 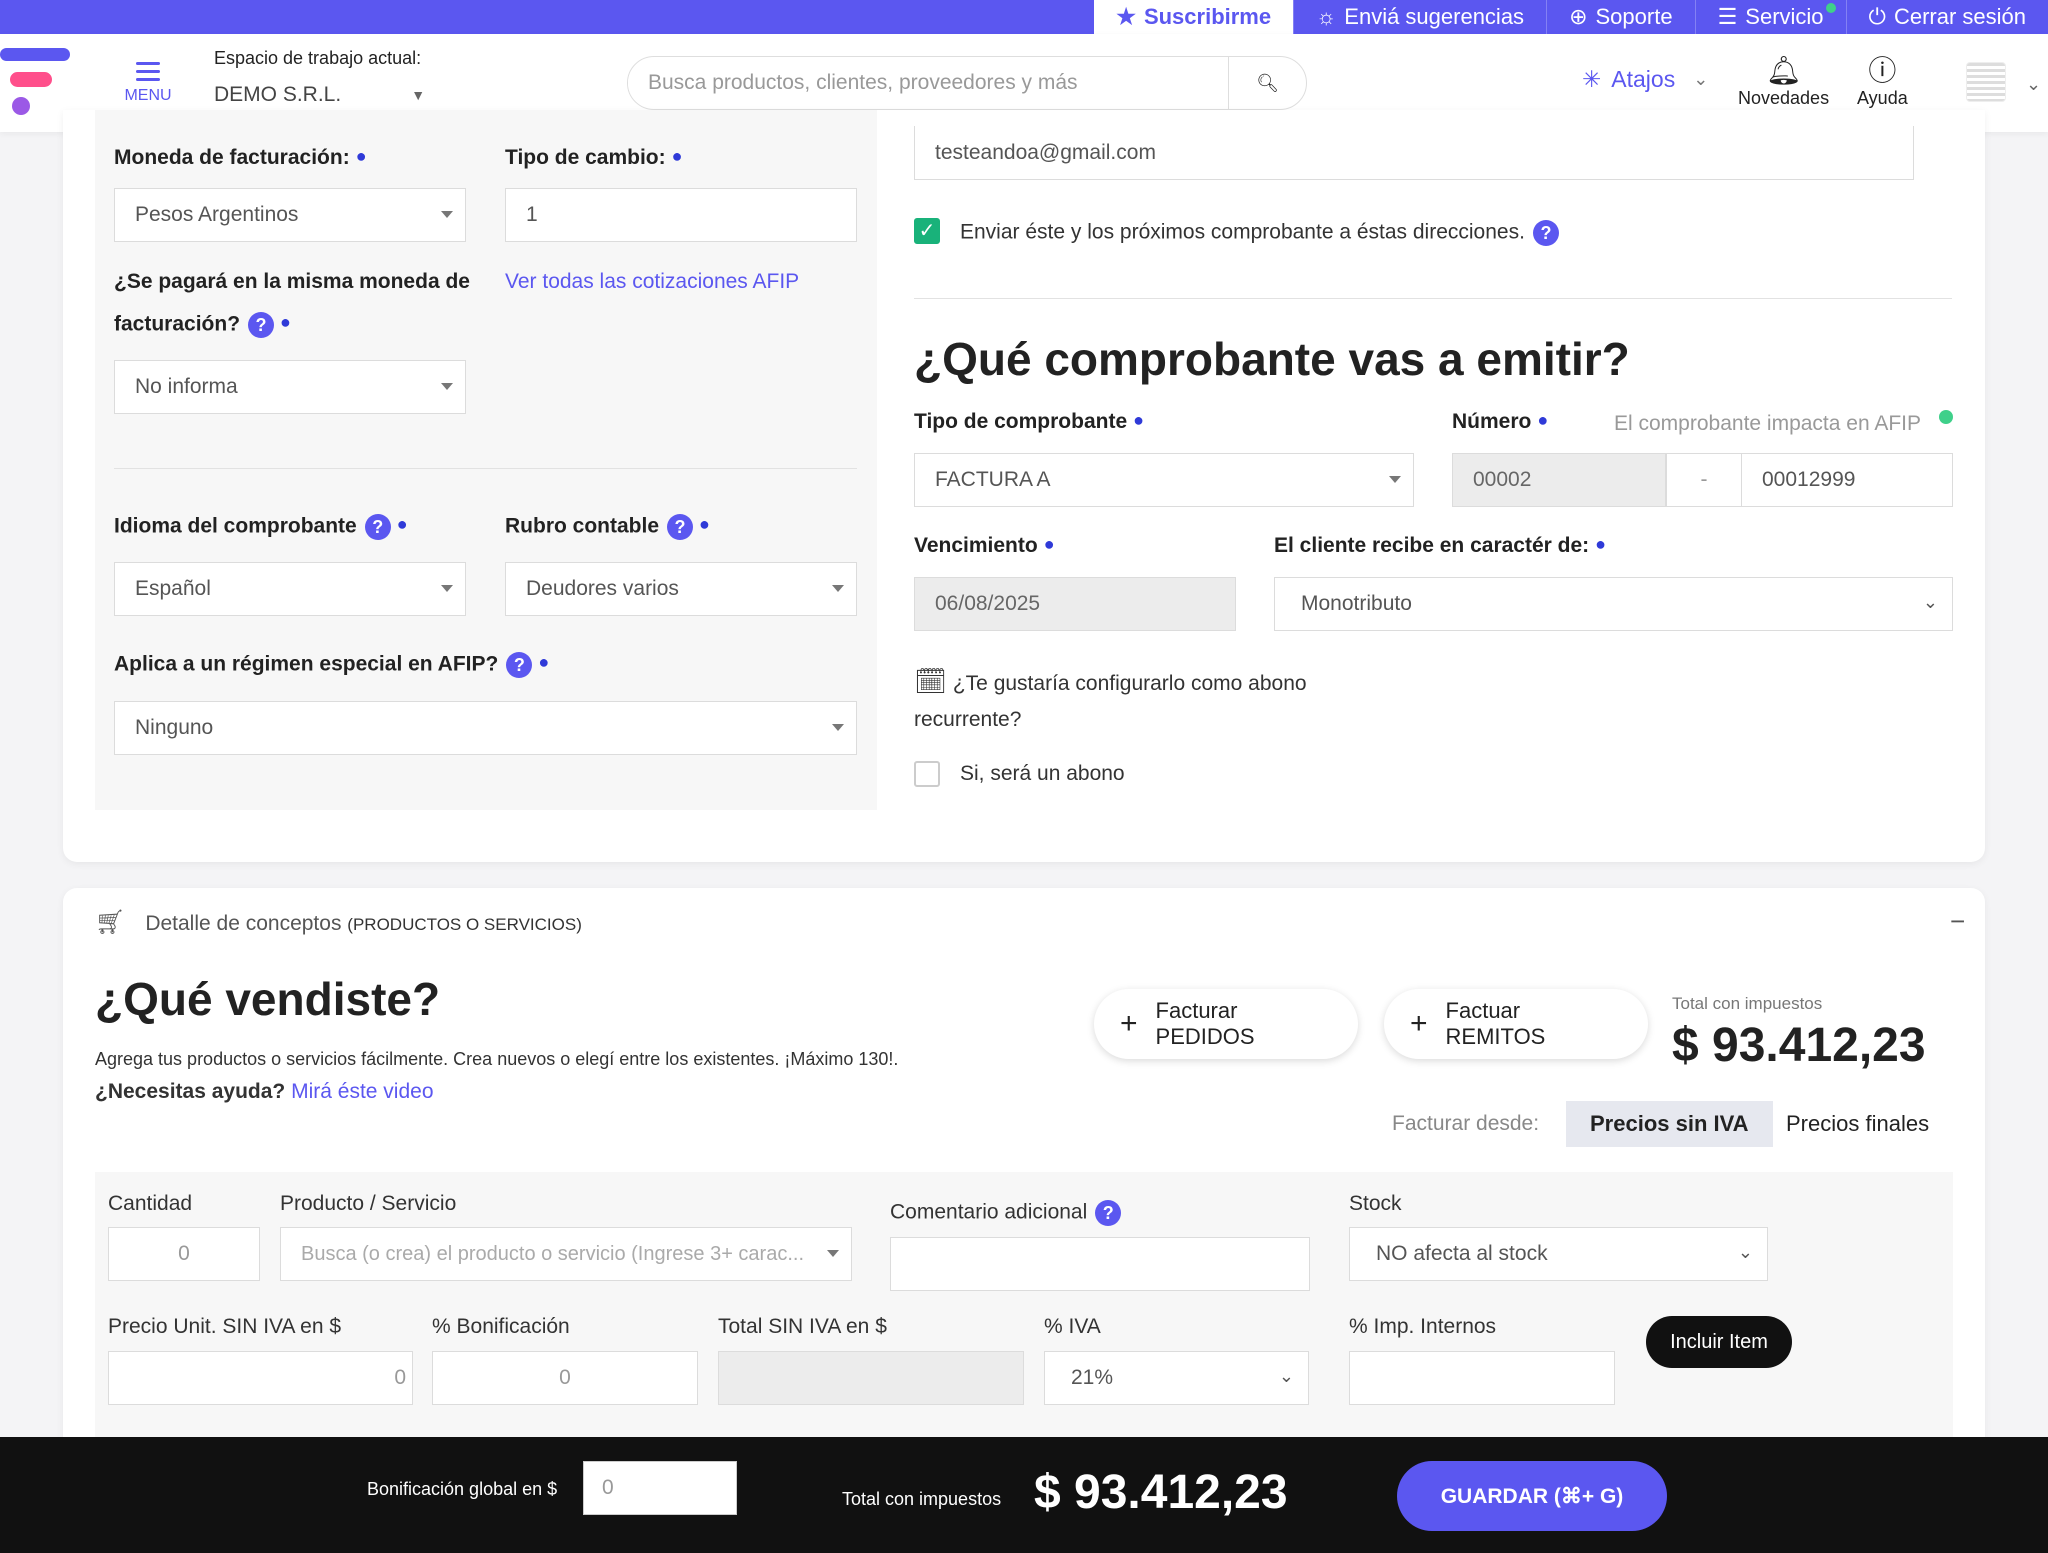 I want to click on bill-orders-button: + Facturar PEDIDOS, so click(x=1226, y=1024).